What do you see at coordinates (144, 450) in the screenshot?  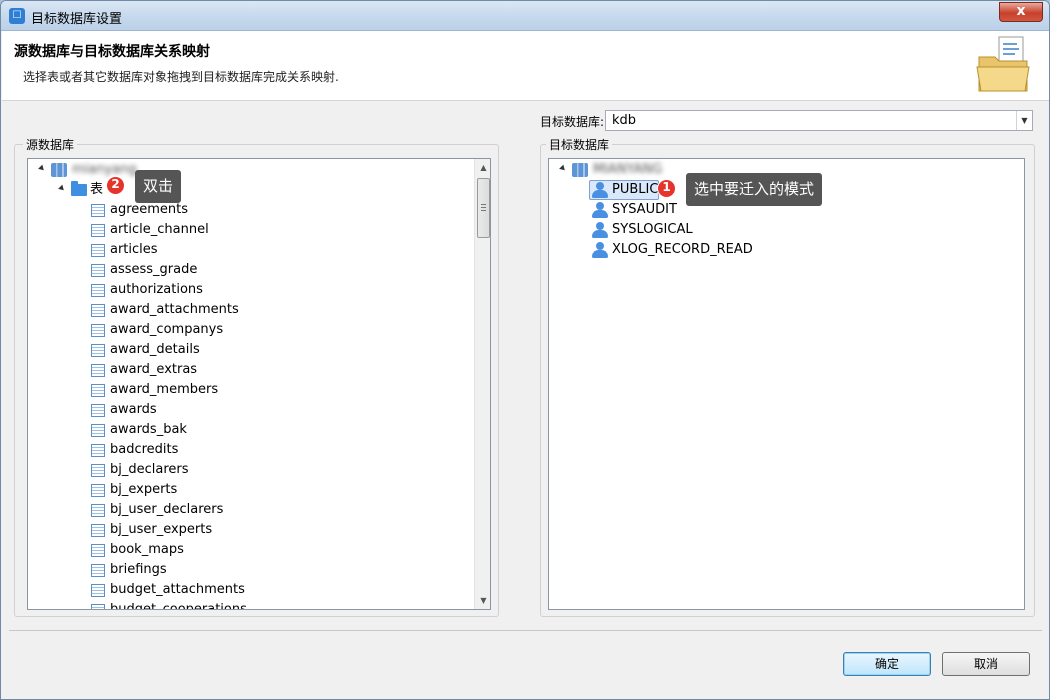 I see `table-row: badcredits` at bounding box center [144, 450].